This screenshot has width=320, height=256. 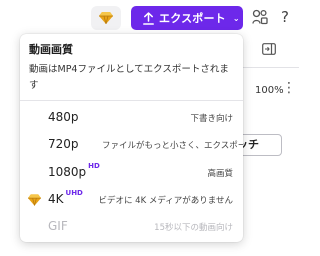 What do you see at coordinates (63, 117) in the screenshot?
I see `option-label: 480p` at bounding box center [63, 117].